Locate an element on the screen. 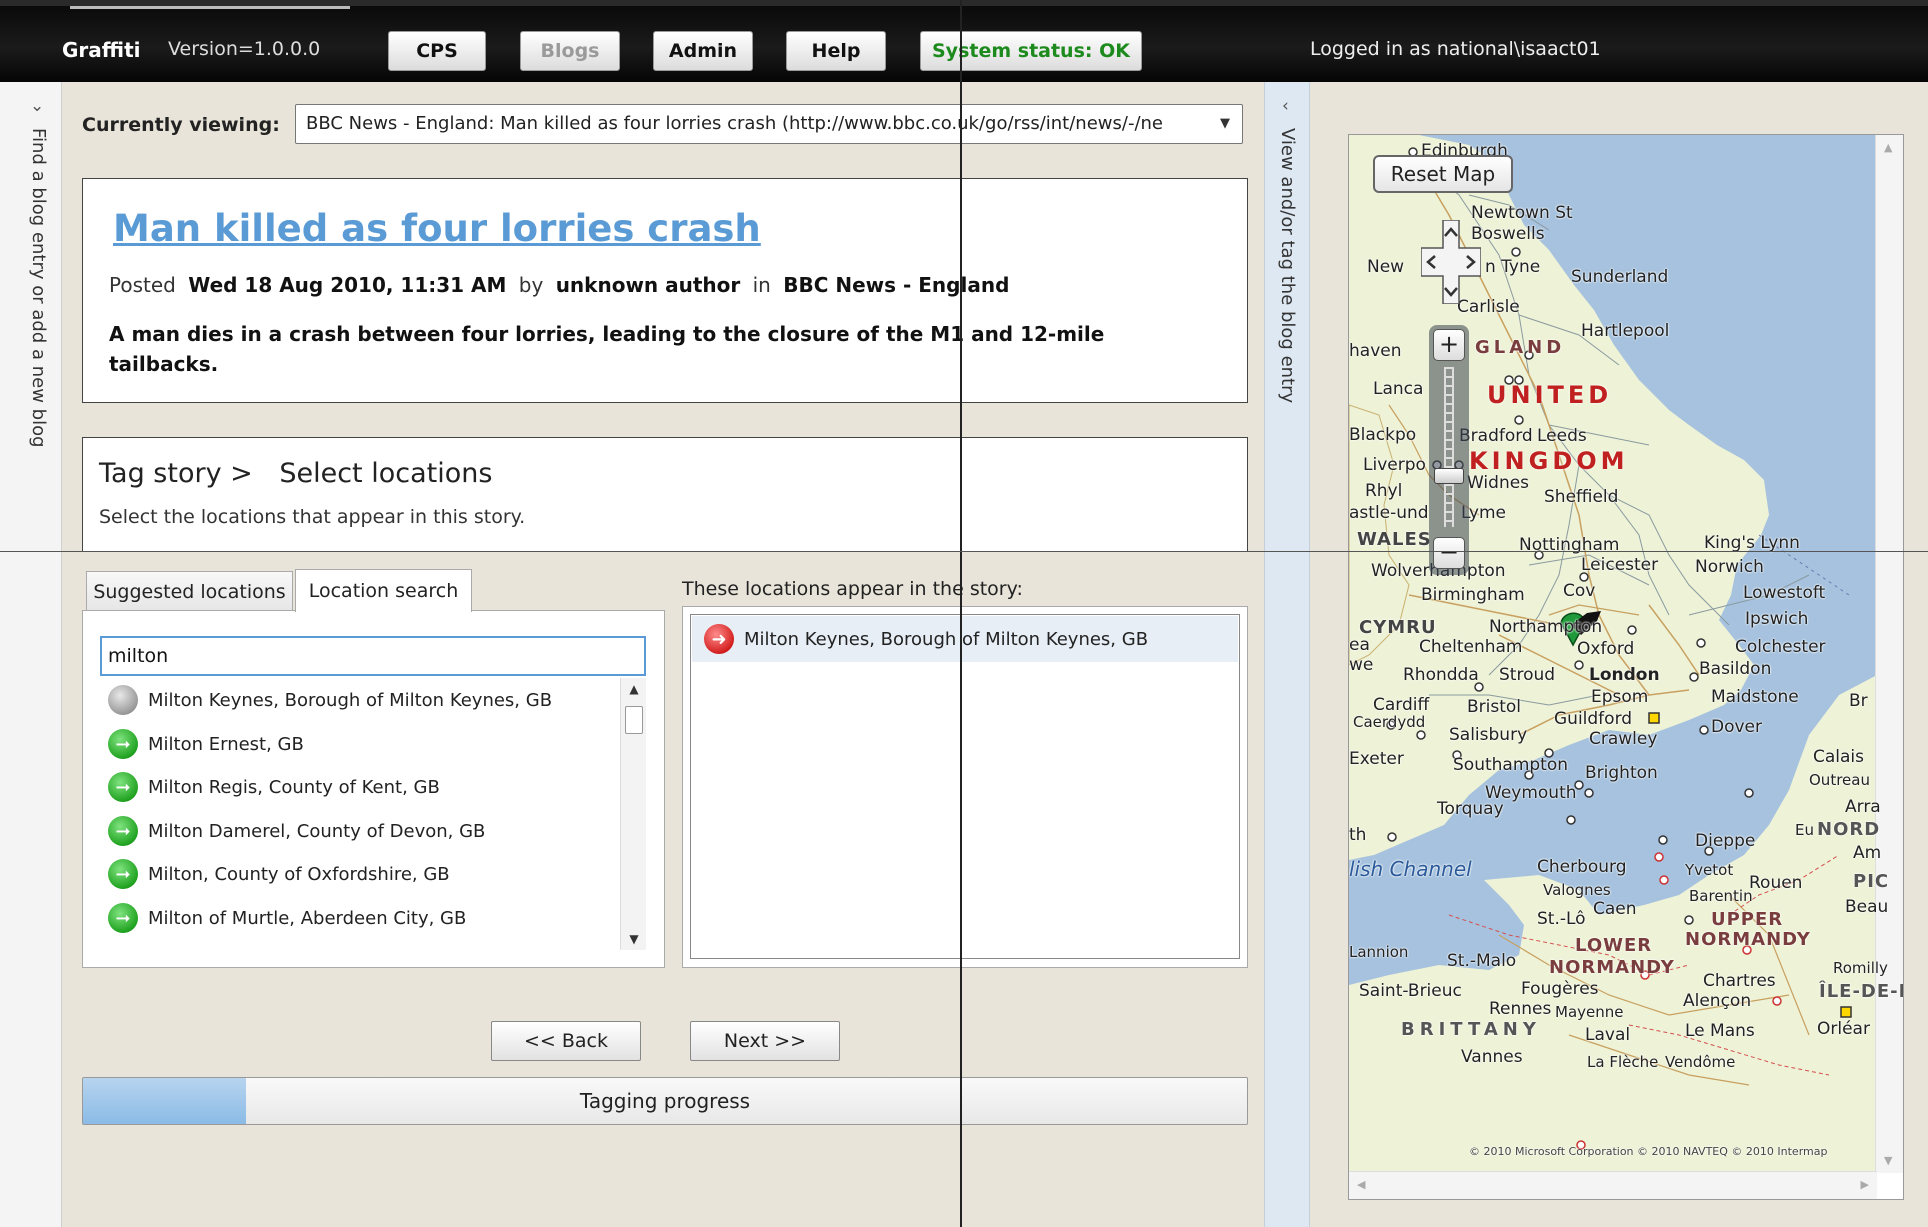 The width and height of the screenshot is (1928, 1227). result-label: Milton Regis, County of Kent, GB is located at coordinates (294, 787).